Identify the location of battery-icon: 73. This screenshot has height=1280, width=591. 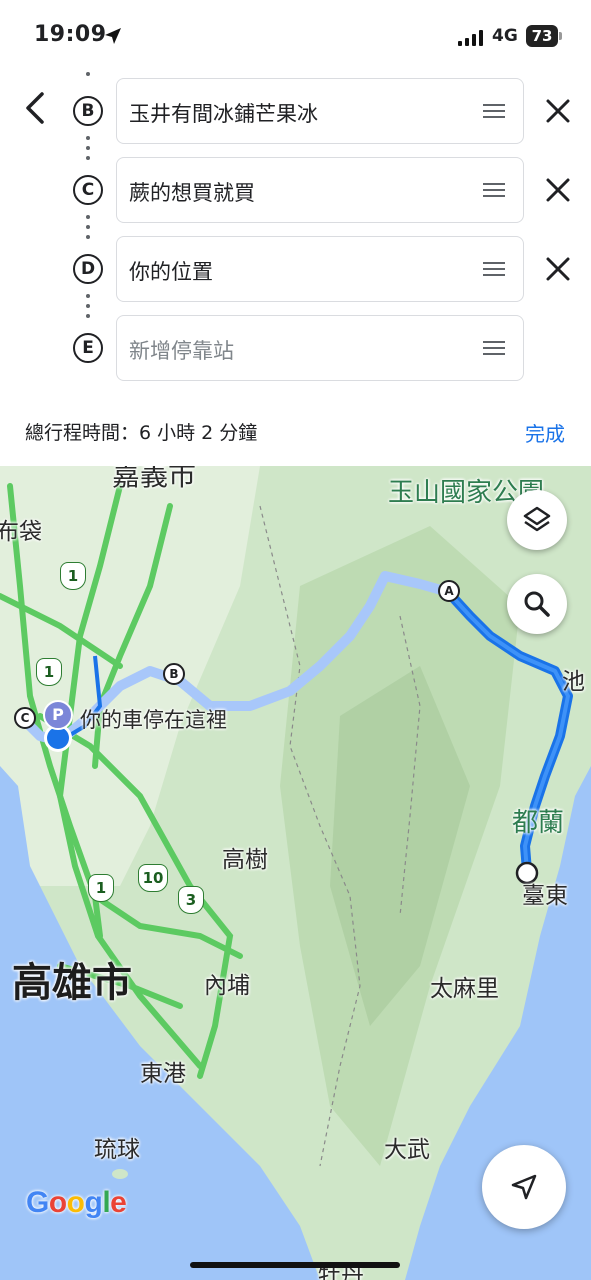
(544, 36).